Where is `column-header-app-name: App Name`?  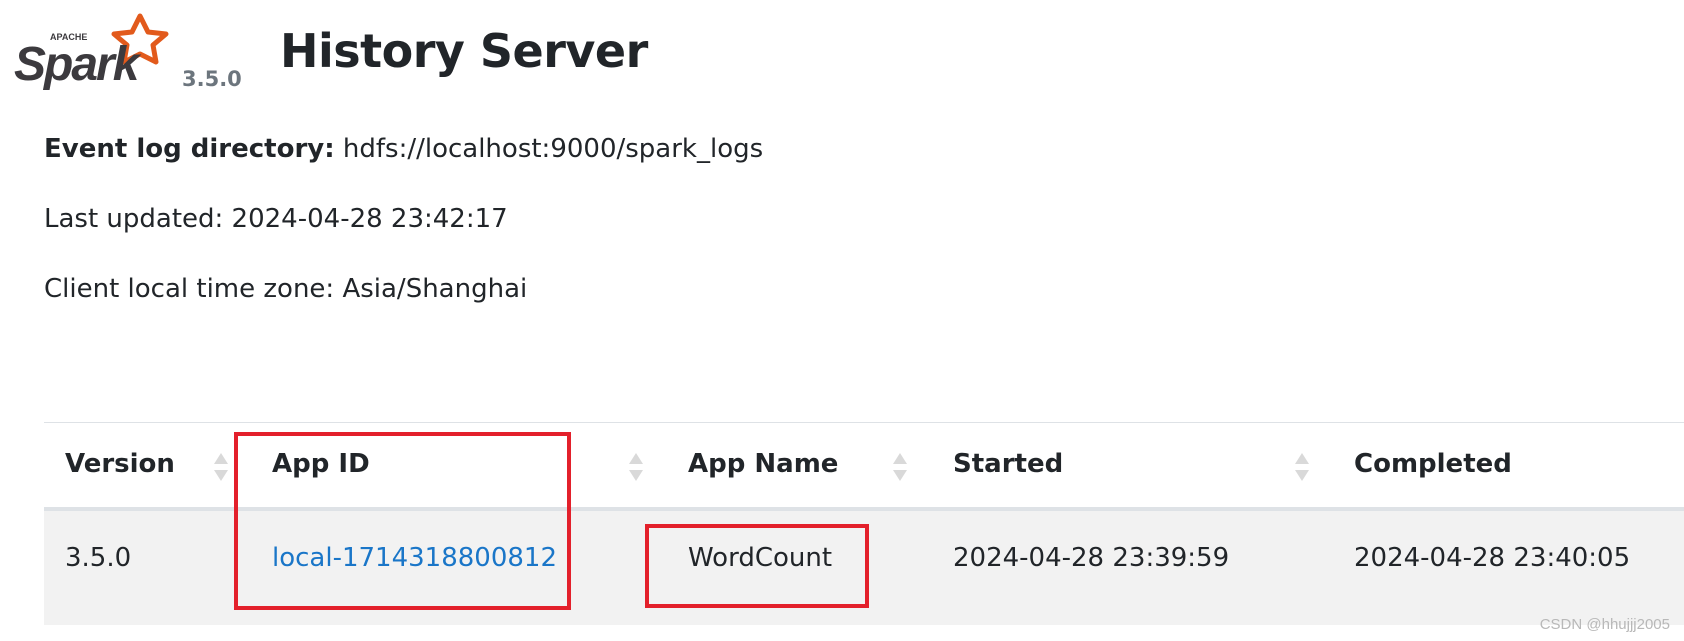 column-header-app-name: App Name is located at coordinates (763, 464).